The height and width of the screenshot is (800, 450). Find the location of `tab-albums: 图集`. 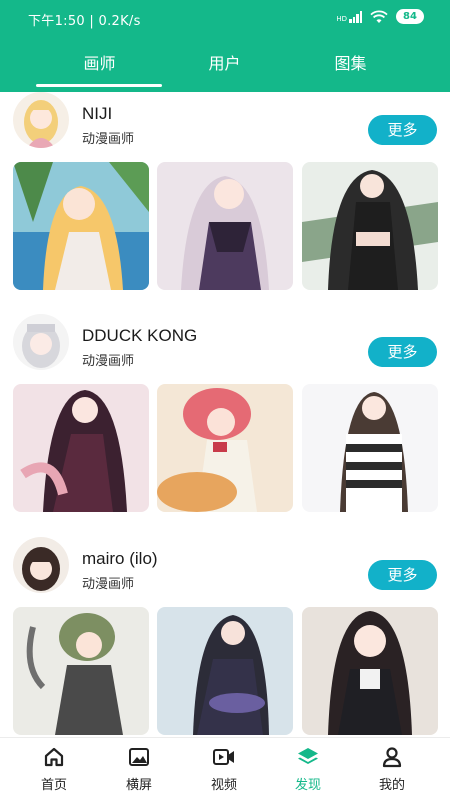

tab-albums: 图集 is located at coordinates (350, 62).